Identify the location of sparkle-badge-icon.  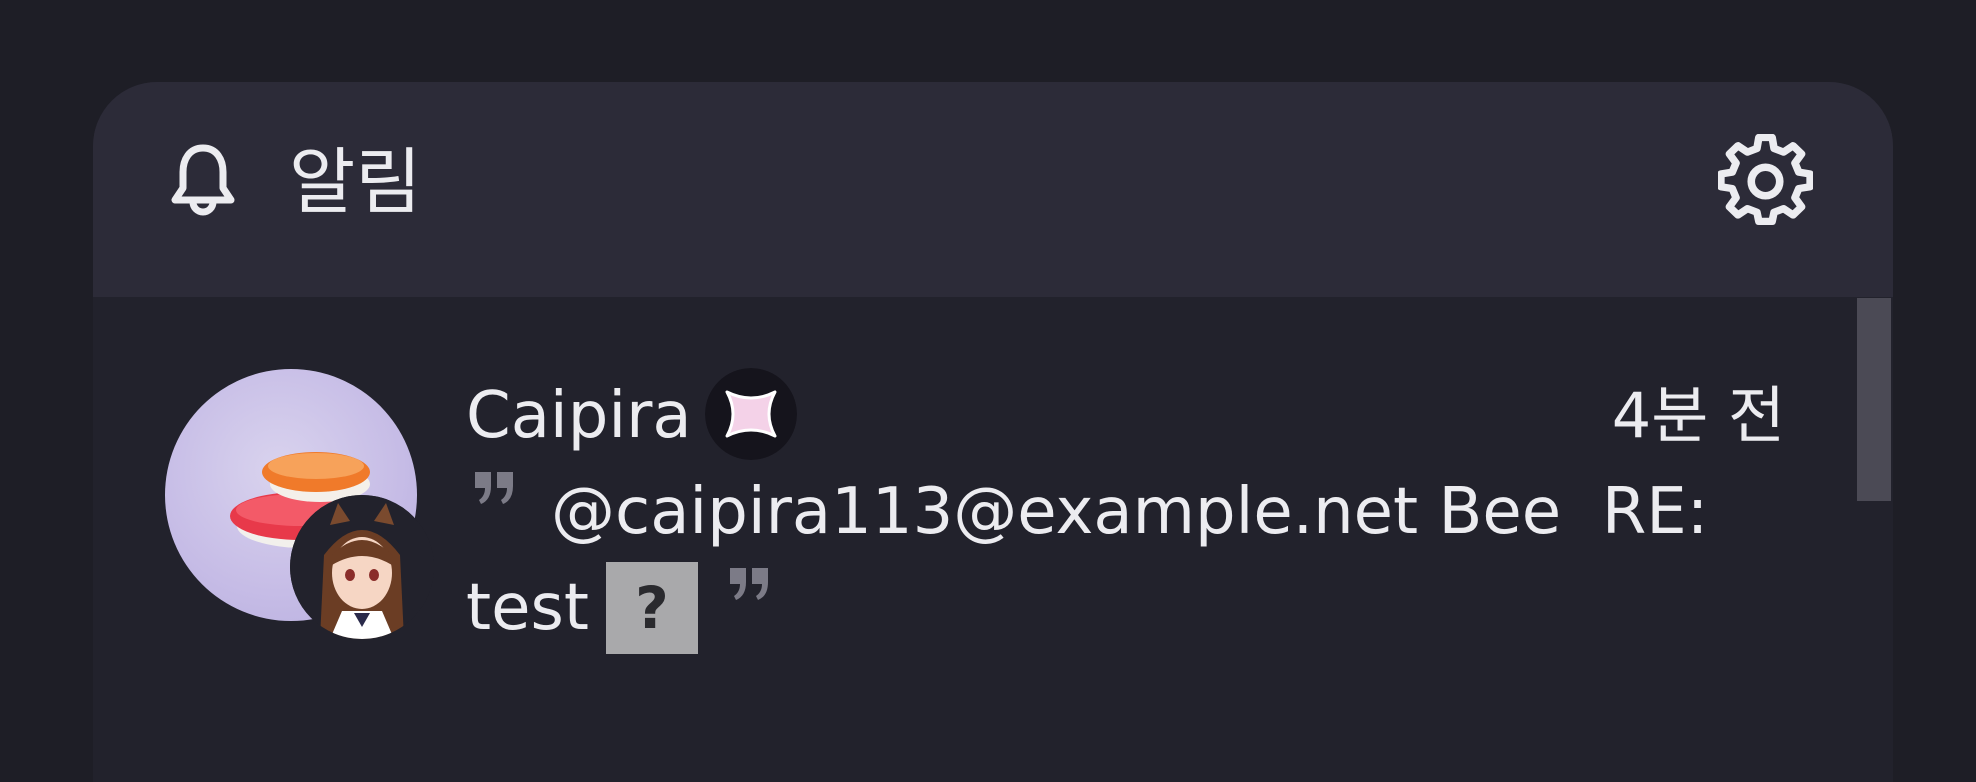
(751, 414).